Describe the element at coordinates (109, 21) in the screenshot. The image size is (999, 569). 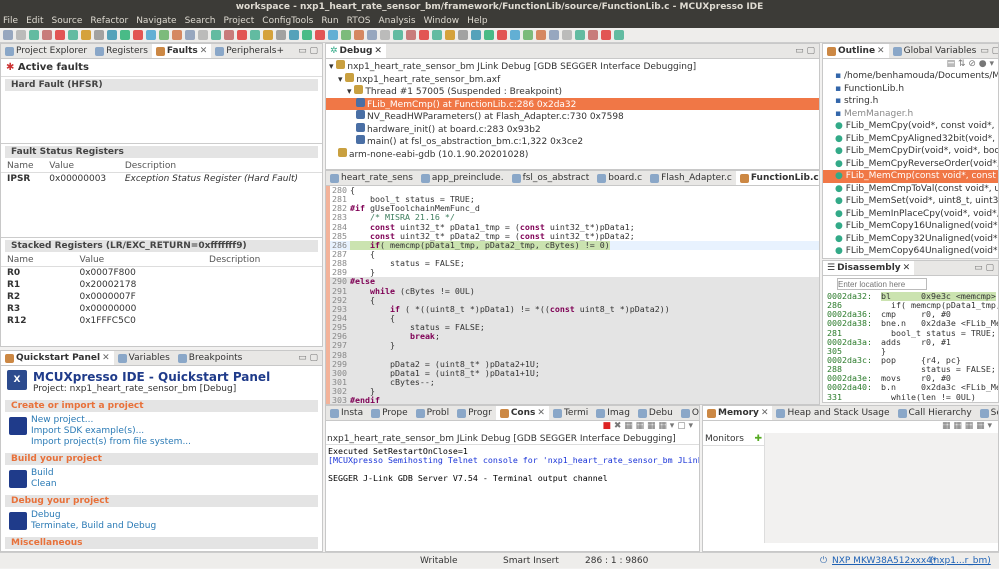
I see `menu-refactor: Refactor` at that location.